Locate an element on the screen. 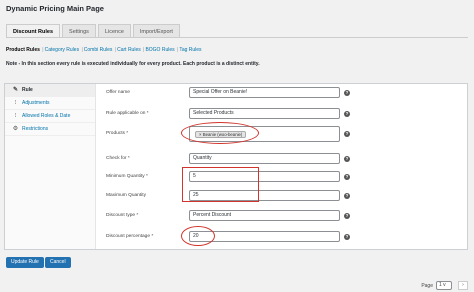 The height and width of the screenshot is (292, 474). discount-percentage-label: Discount percentage * is located at coordinates (130, 236).